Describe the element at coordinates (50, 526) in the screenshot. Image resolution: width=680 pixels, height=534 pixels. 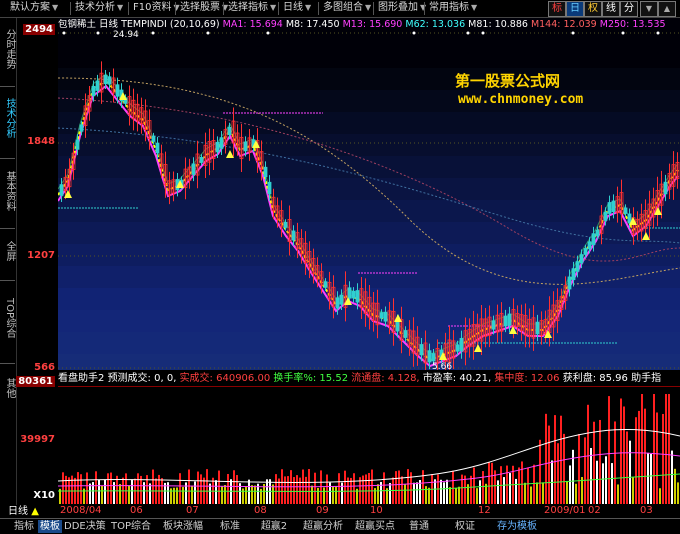
I see `tab-template: 模板` at that location.